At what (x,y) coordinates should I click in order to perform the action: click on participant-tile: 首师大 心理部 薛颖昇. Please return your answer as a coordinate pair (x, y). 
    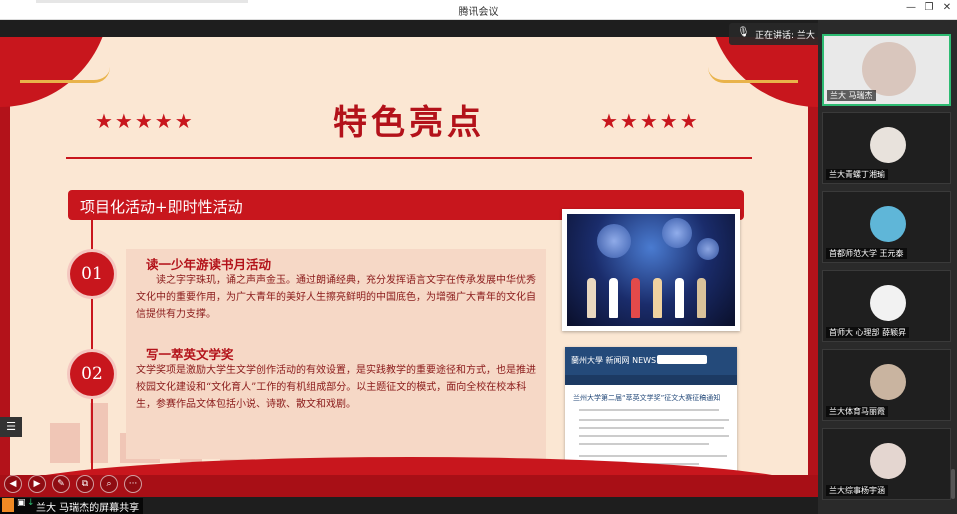
    Looking at the image, I should click on (886, 306).